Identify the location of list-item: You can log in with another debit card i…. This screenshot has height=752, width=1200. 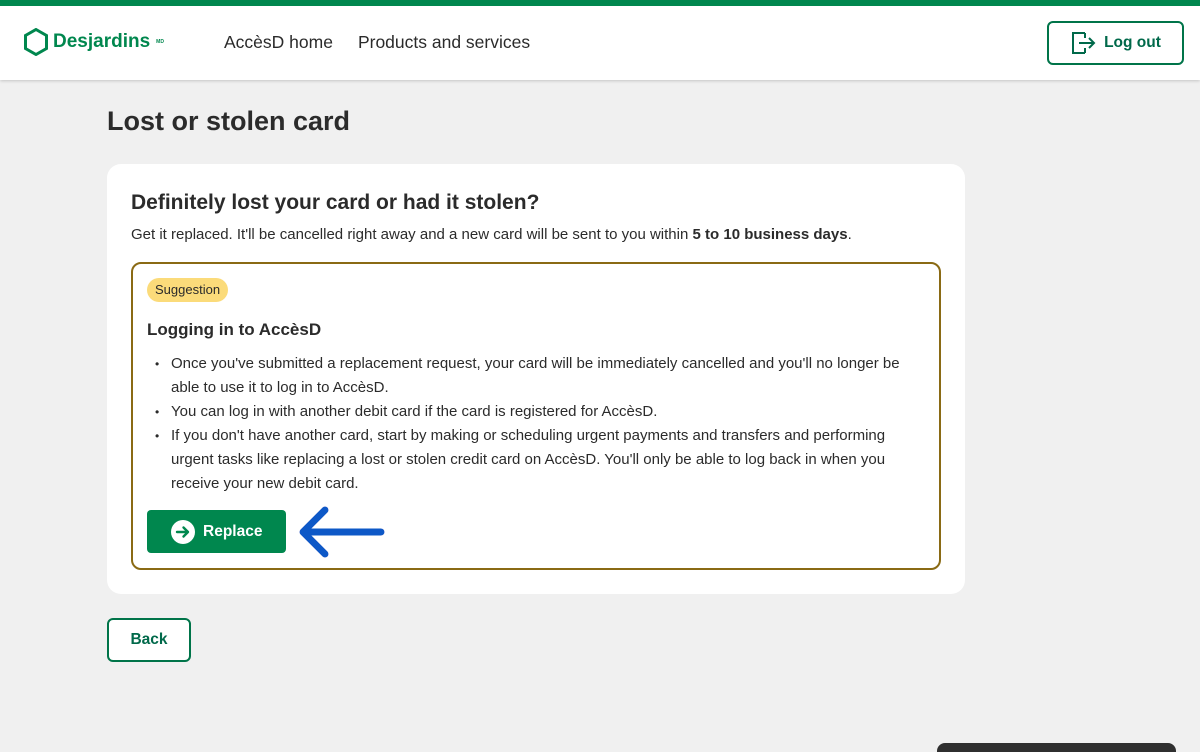
(532, 412).